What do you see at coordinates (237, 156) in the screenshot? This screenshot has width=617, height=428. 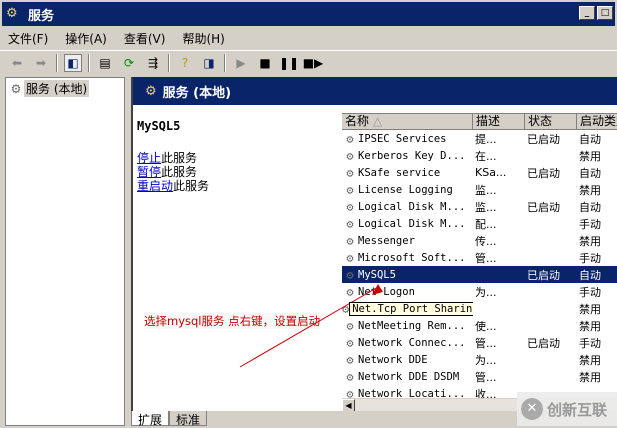 I see `extended-description: MySQL5 停止此服务 暂停此服务 重启动此服务` at bounding box center [237, 156].